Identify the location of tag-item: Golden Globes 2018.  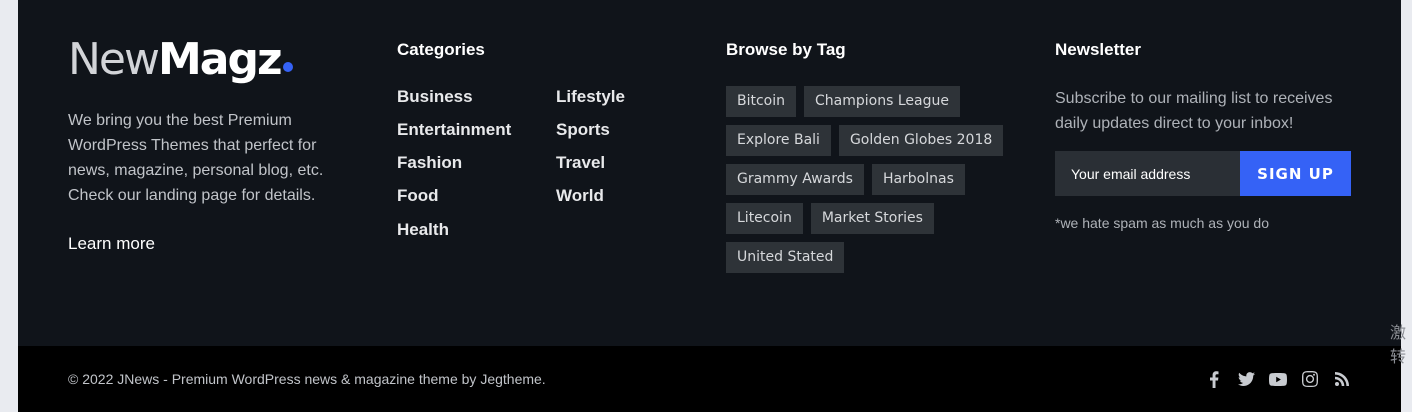
(921, 140).